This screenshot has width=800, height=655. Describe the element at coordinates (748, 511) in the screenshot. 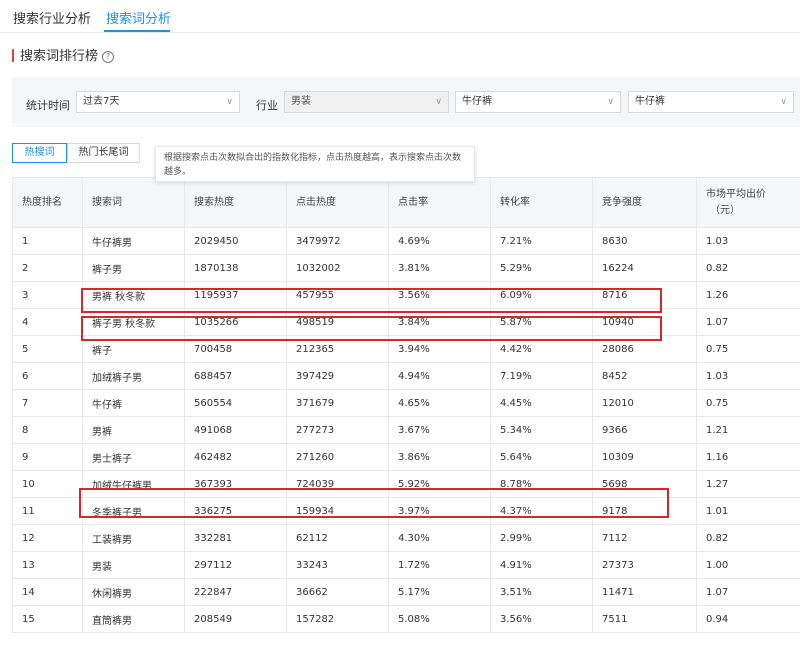

I see `cell-avg-bid: 1.01` at that location.